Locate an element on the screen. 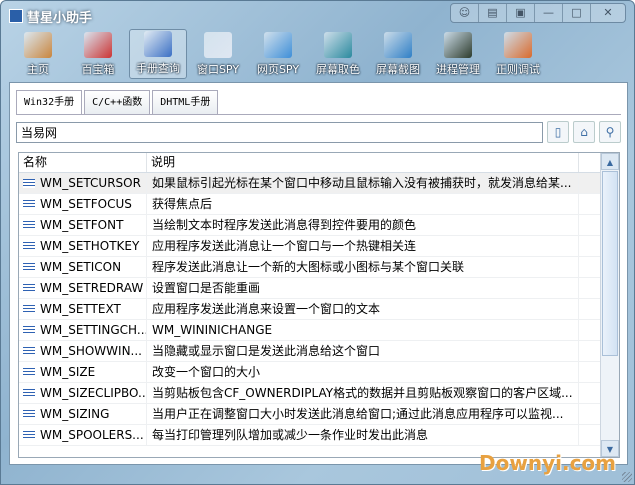 The width and height of the screenshot is (635, 485). description-cell: 程序发送此消息让一个新的大图标或小图标与某个窗口关联 is located at coordinates (363, 267).